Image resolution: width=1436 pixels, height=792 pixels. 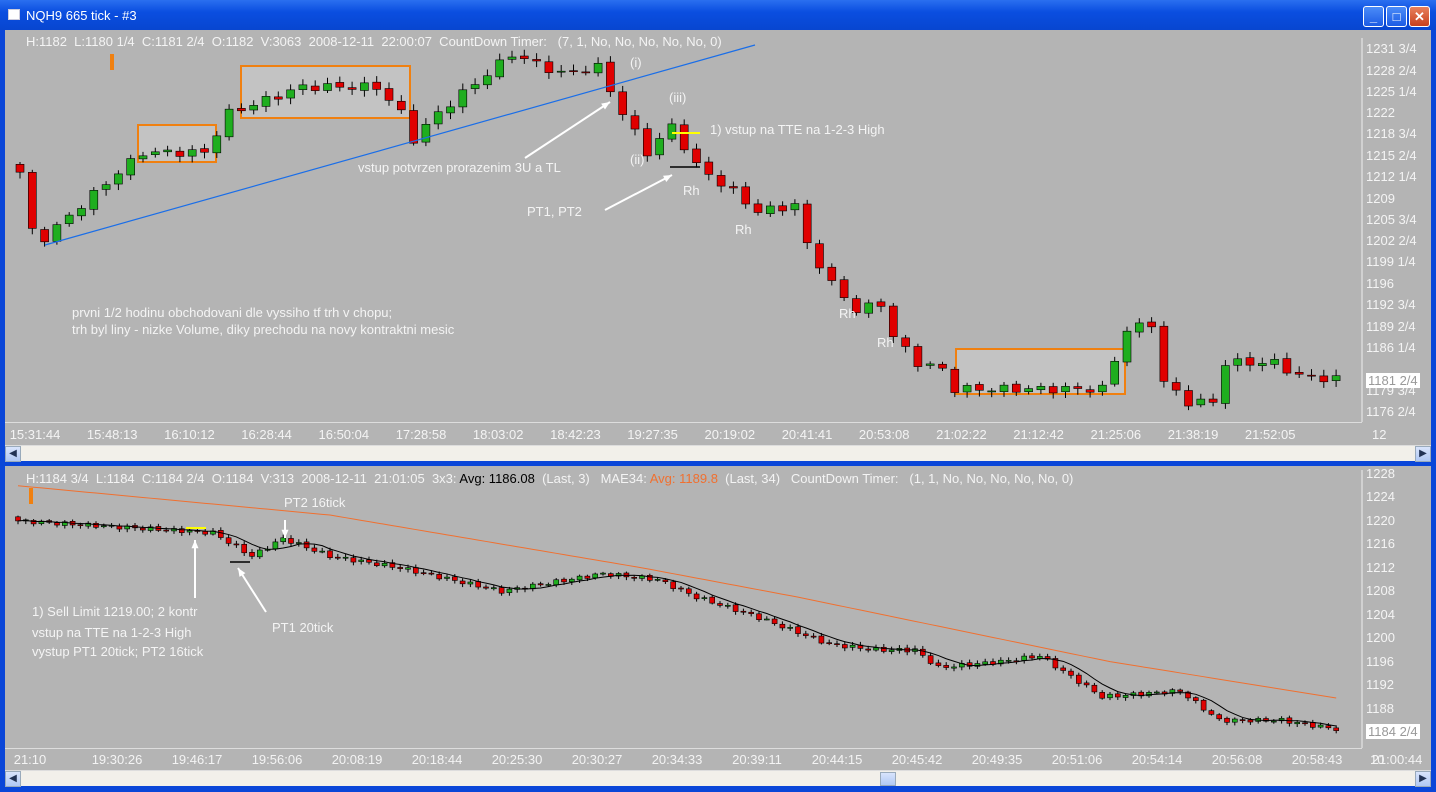 What do you see at coordinates (1391, 70) in the screenshot?
I see `price-axis-label: 1228 2/4` at bounding box center [1391, 70].